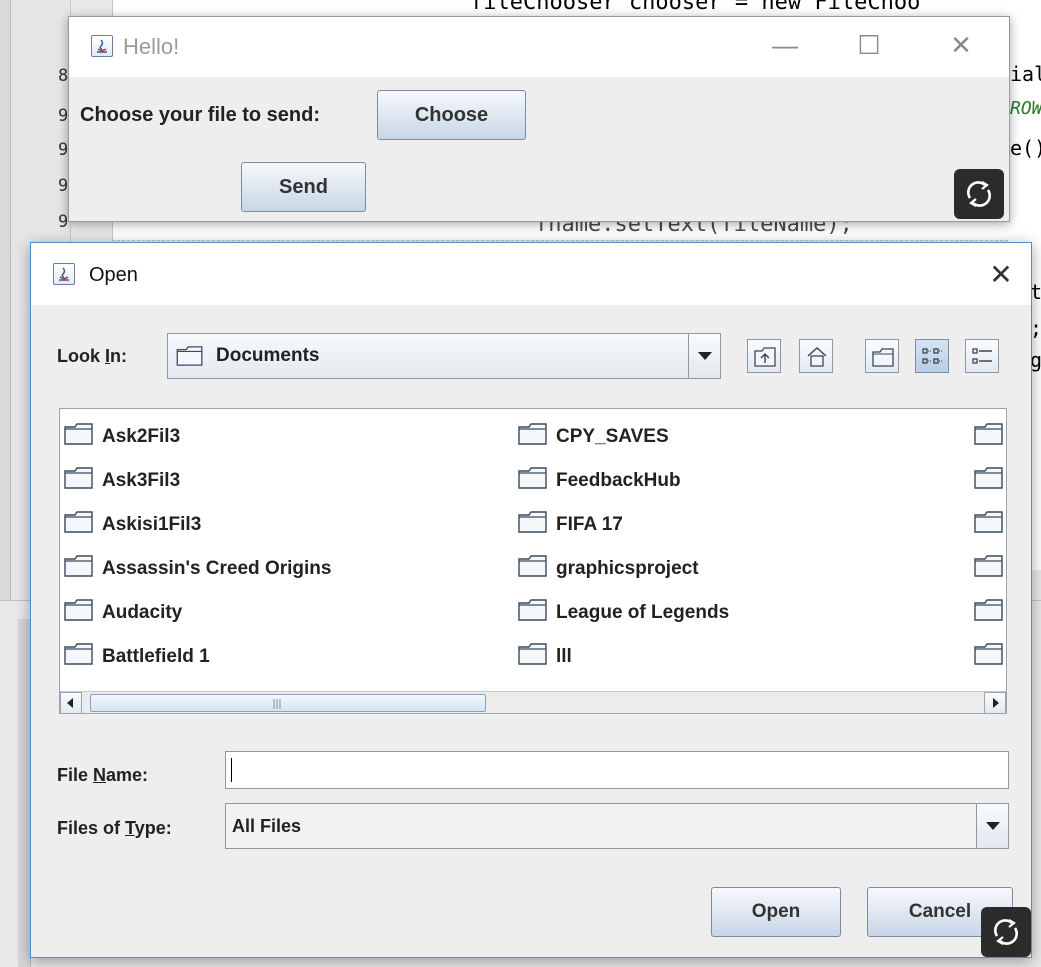 The height and width of the screenshot is (967, 1041). What do you see at coordinates (75, 775) in the screenshot?
I see `label-text: File` at bounding box center [75, 775].